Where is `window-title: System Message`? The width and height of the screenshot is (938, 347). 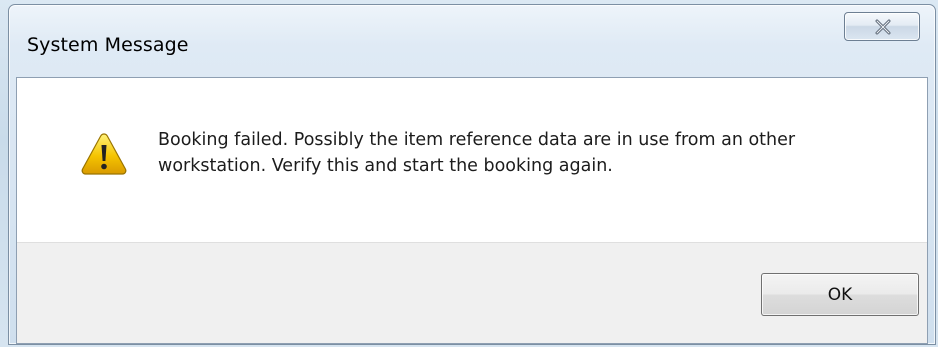
window-title: System Message is located at coordinates (108, 45).